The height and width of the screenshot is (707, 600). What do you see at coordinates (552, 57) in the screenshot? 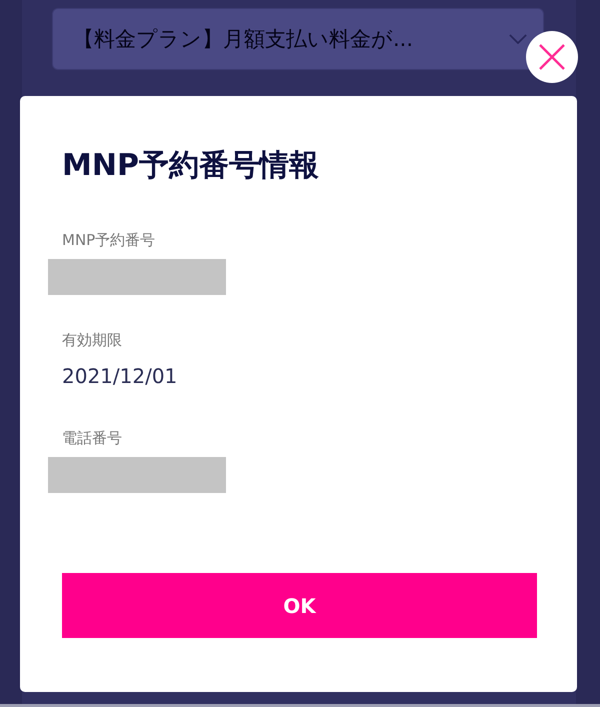
I see `close-icon` at bounding box center [552, 57].